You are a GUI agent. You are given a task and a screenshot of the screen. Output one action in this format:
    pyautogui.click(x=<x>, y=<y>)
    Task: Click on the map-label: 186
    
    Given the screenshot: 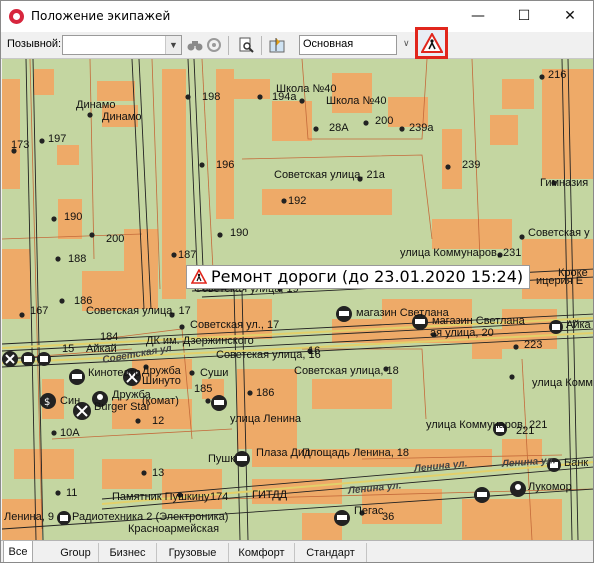 What is the action you would take?
    pyautogui.click(x=265, y=393)
    